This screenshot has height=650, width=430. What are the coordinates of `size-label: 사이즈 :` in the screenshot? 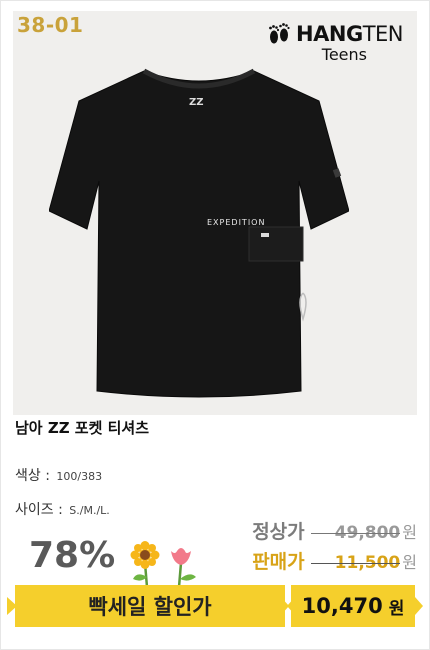 It's located at (39, 510).